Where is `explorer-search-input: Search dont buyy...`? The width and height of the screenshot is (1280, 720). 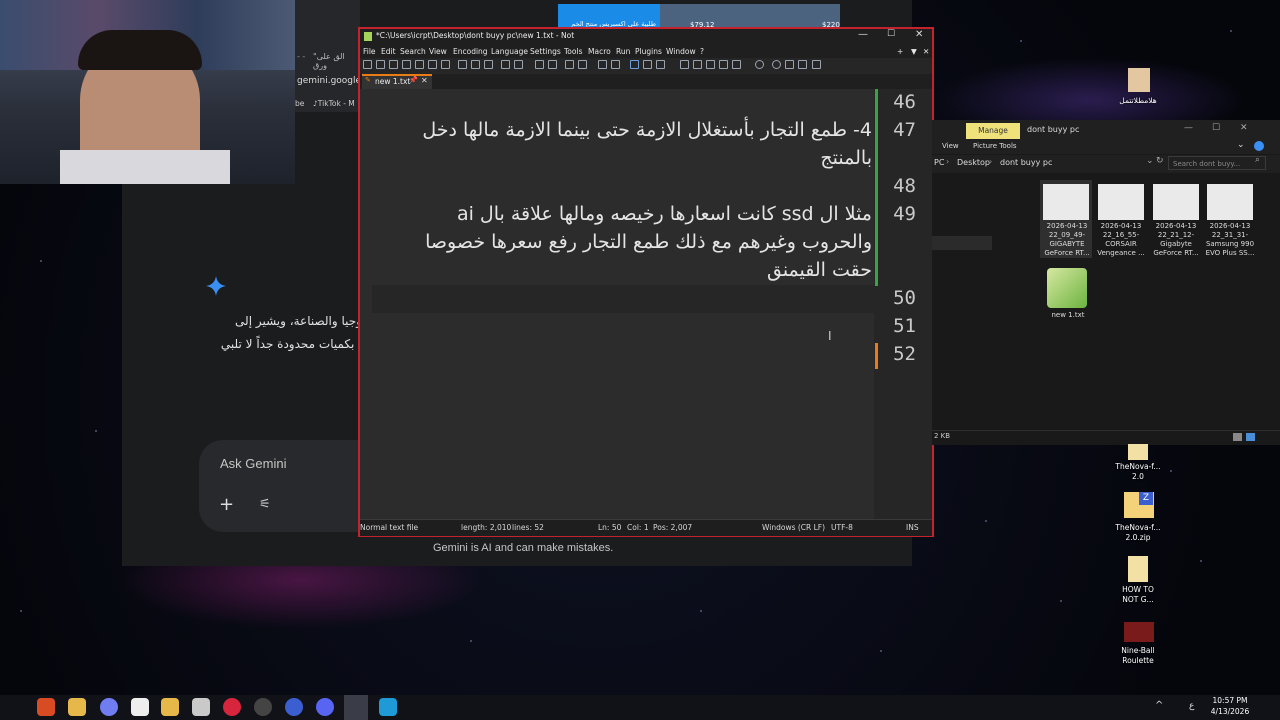
explorer-search-input: Search dont buyy... is located at coordinates (1217, 163).